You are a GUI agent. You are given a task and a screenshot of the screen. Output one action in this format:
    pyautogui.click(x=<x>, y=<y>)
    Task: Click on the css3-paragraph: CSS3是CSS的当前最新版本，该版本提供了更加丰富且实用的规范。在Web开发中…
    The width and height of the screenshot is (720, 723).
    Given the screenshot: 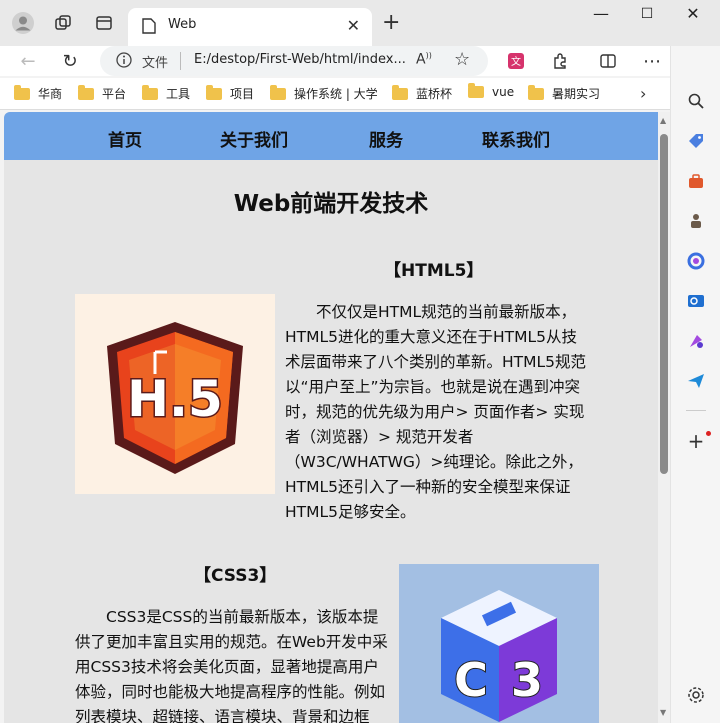 What is the action you would take?
    pyautogui.click(x=231, y=665)
    